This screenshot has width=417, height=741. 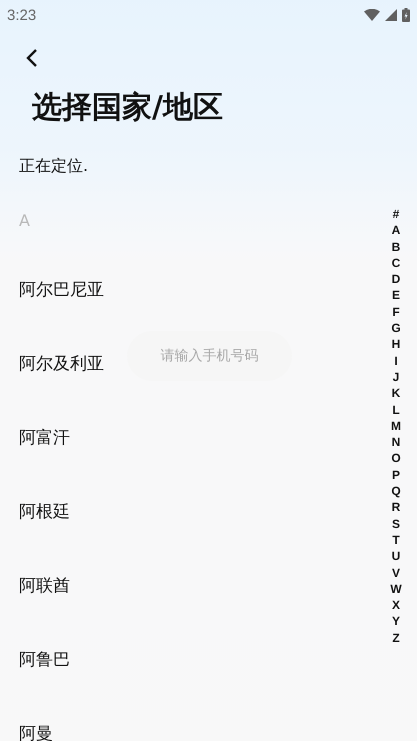 What do you see at coordinates (32, 58) in the screenshot?
I see `back-icon` at bounding box center [32, 58].